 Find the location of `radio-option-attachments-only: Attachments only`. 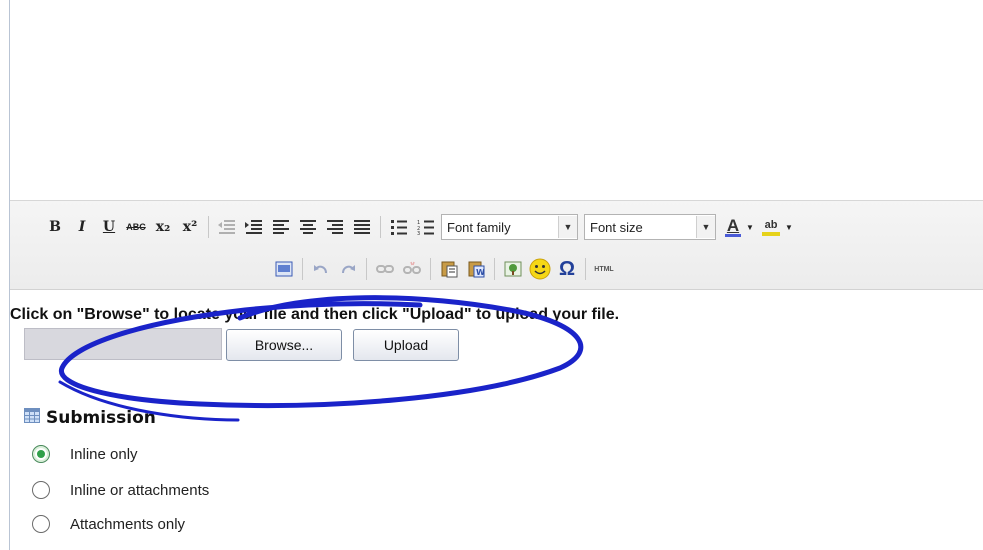

radio-option-attachments-only: Attachments only is located at coordinates (108, 524).